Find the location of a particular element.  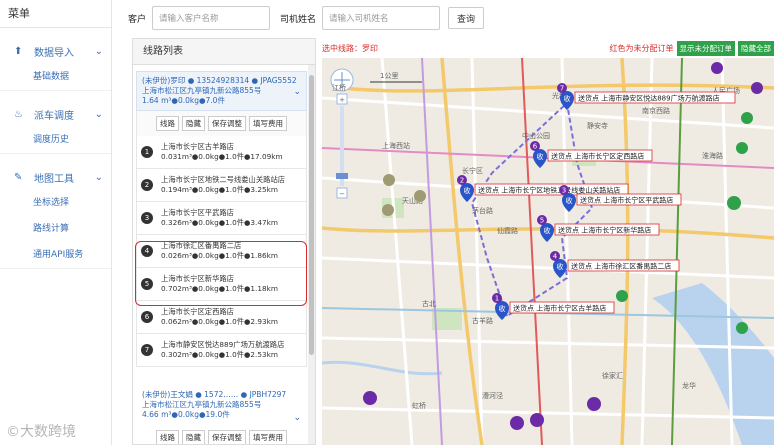

route-summary-line: 1.64 m³●0.0kg●7.0件 is located at coordinates (183, 100).